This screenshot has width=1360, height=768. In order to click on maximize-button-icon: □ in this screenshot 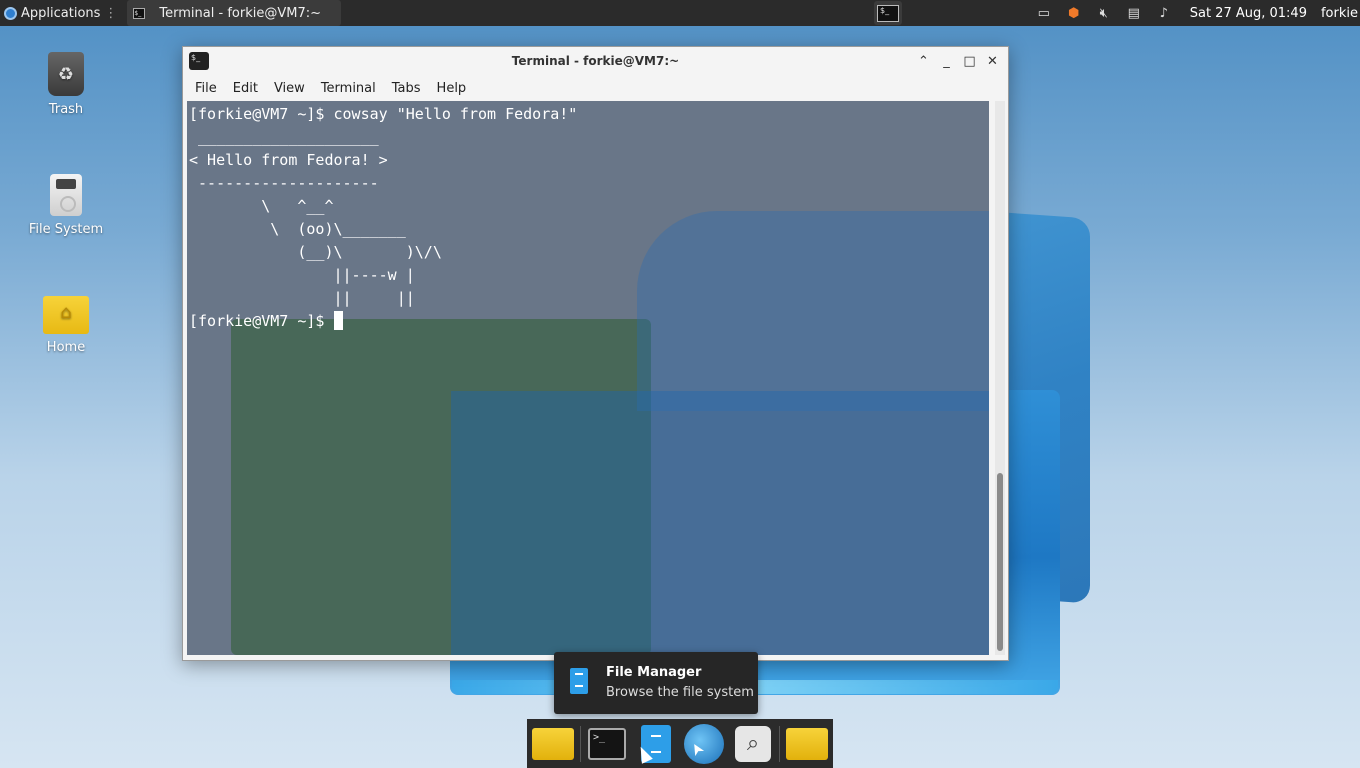, I will do `click(969, 61)`.